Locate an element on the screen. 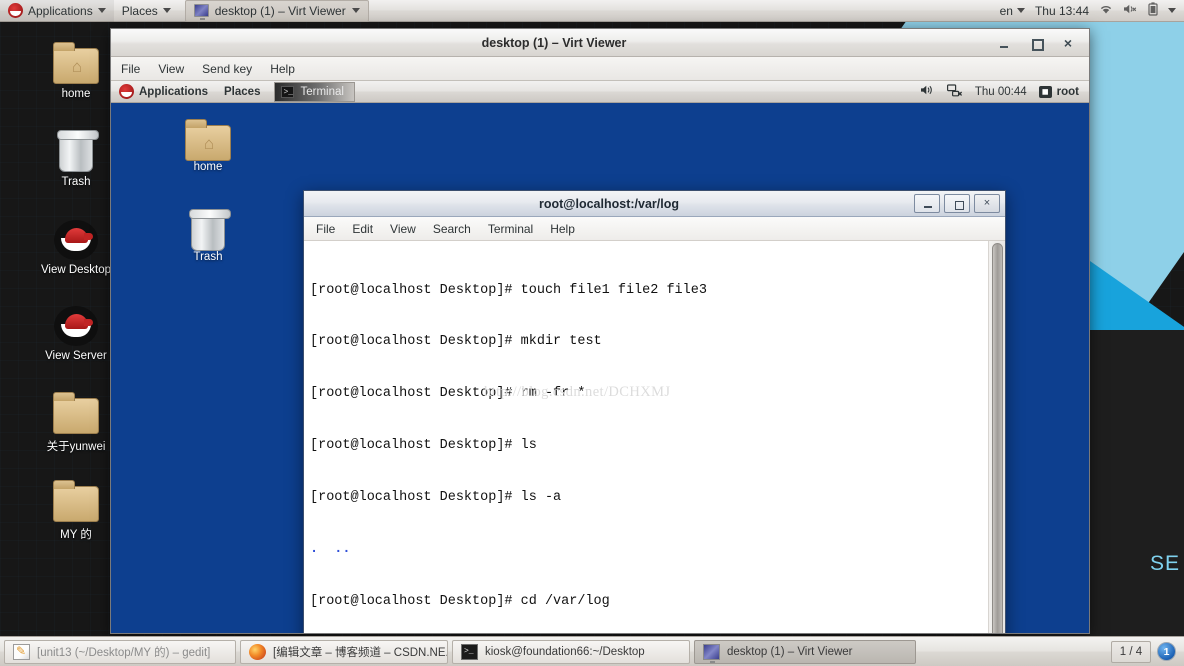 This screenshot has height=666, width=1184. watermark-text: http://blog.csdn.net/DCHXMJ is located at coordinates (577, 392).